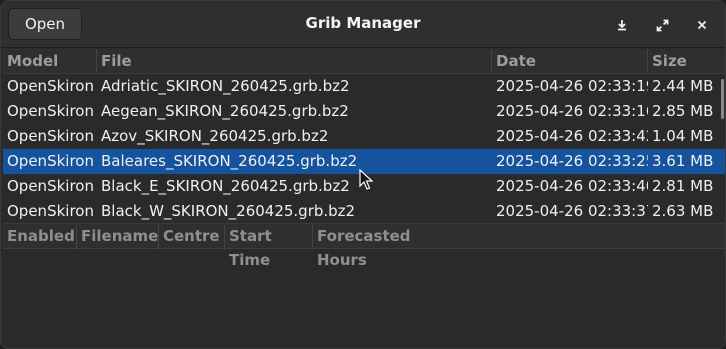 The height and width of the screenshot is (349, 726). Describe the element at coordinates (683, 186) in the screenshot. I see `cell-size: 2.81 MB` at that location.